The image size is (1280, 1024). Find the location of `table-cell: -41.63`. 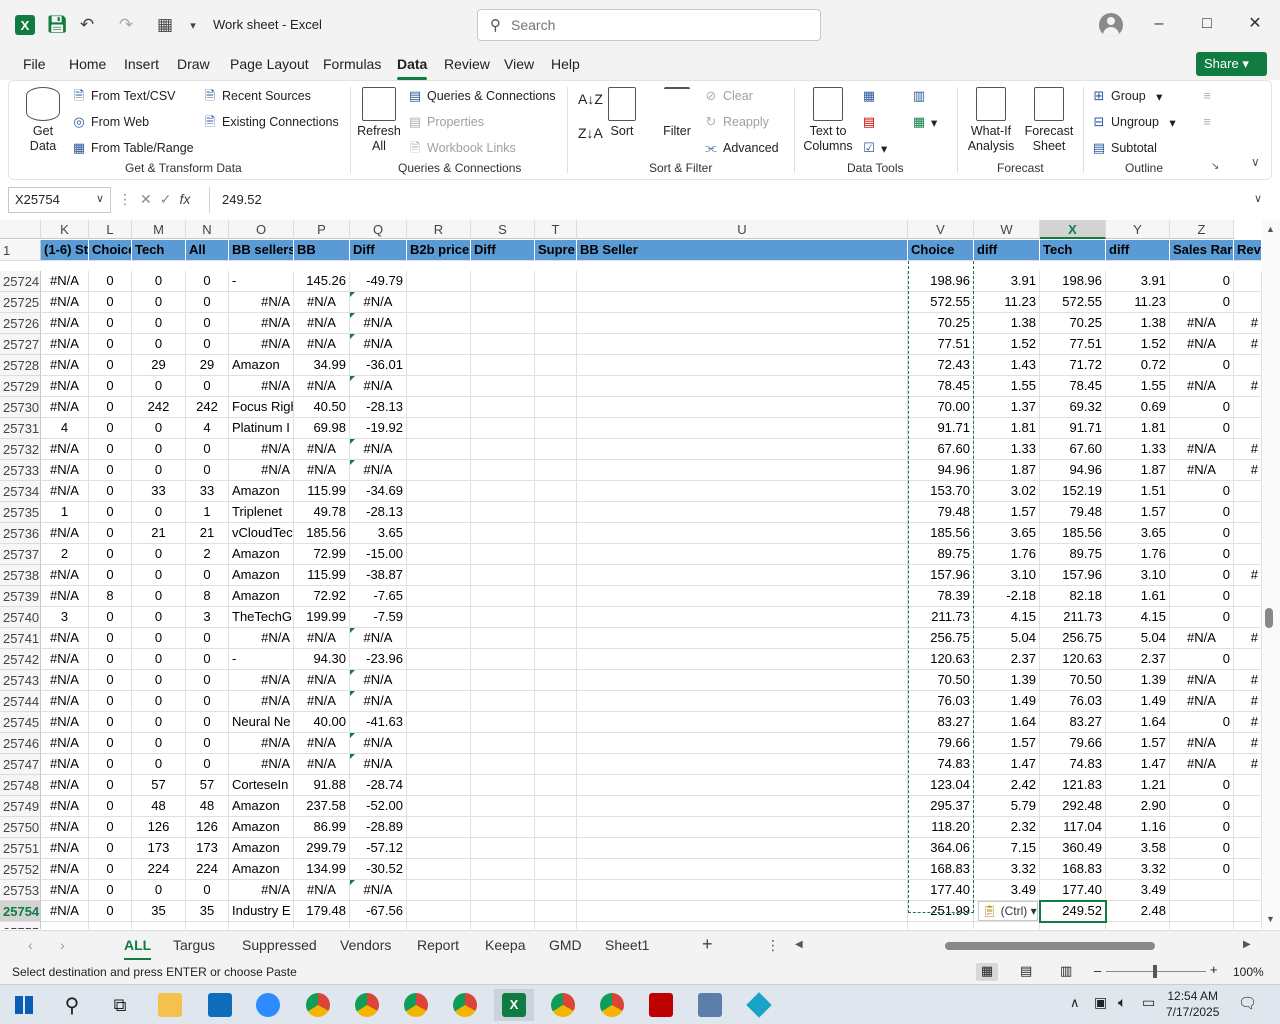

table-cell: -41.63 is located at coordinates (378, 722).